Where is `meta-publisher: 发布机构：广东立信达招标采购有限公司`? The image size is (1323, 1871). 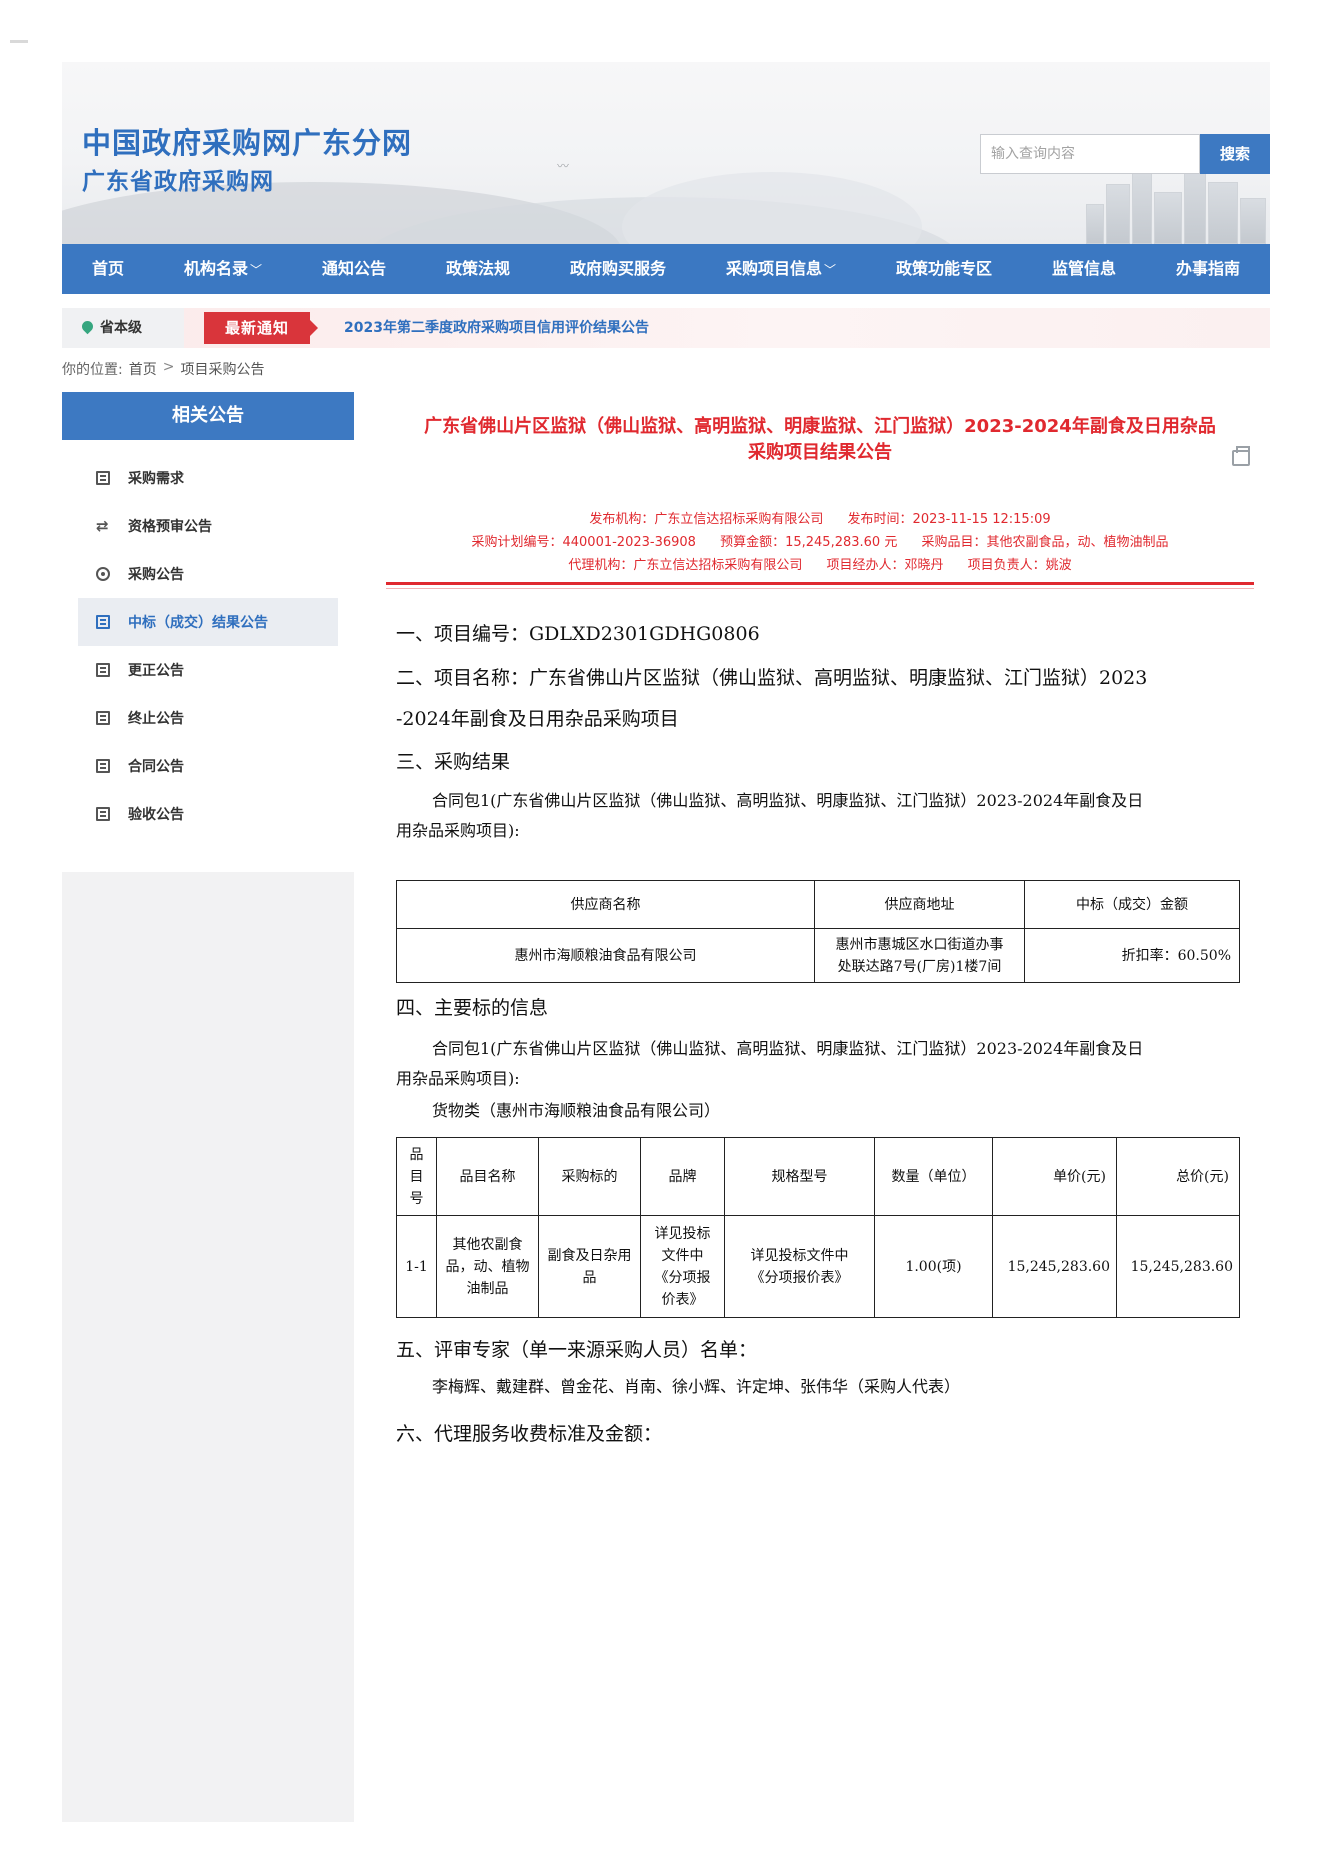
meta-publisher: 发布机构：广东立信达招标采购有限公司 is located at coordinates (706, 519).